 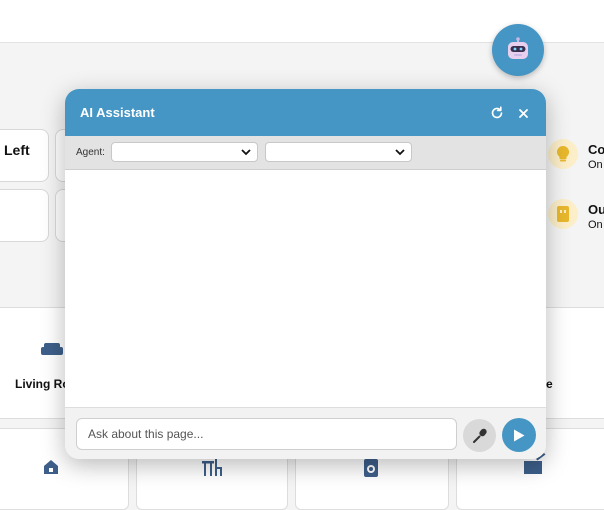 I want to click on assistant-bot-button, so click(x=518, y=50).